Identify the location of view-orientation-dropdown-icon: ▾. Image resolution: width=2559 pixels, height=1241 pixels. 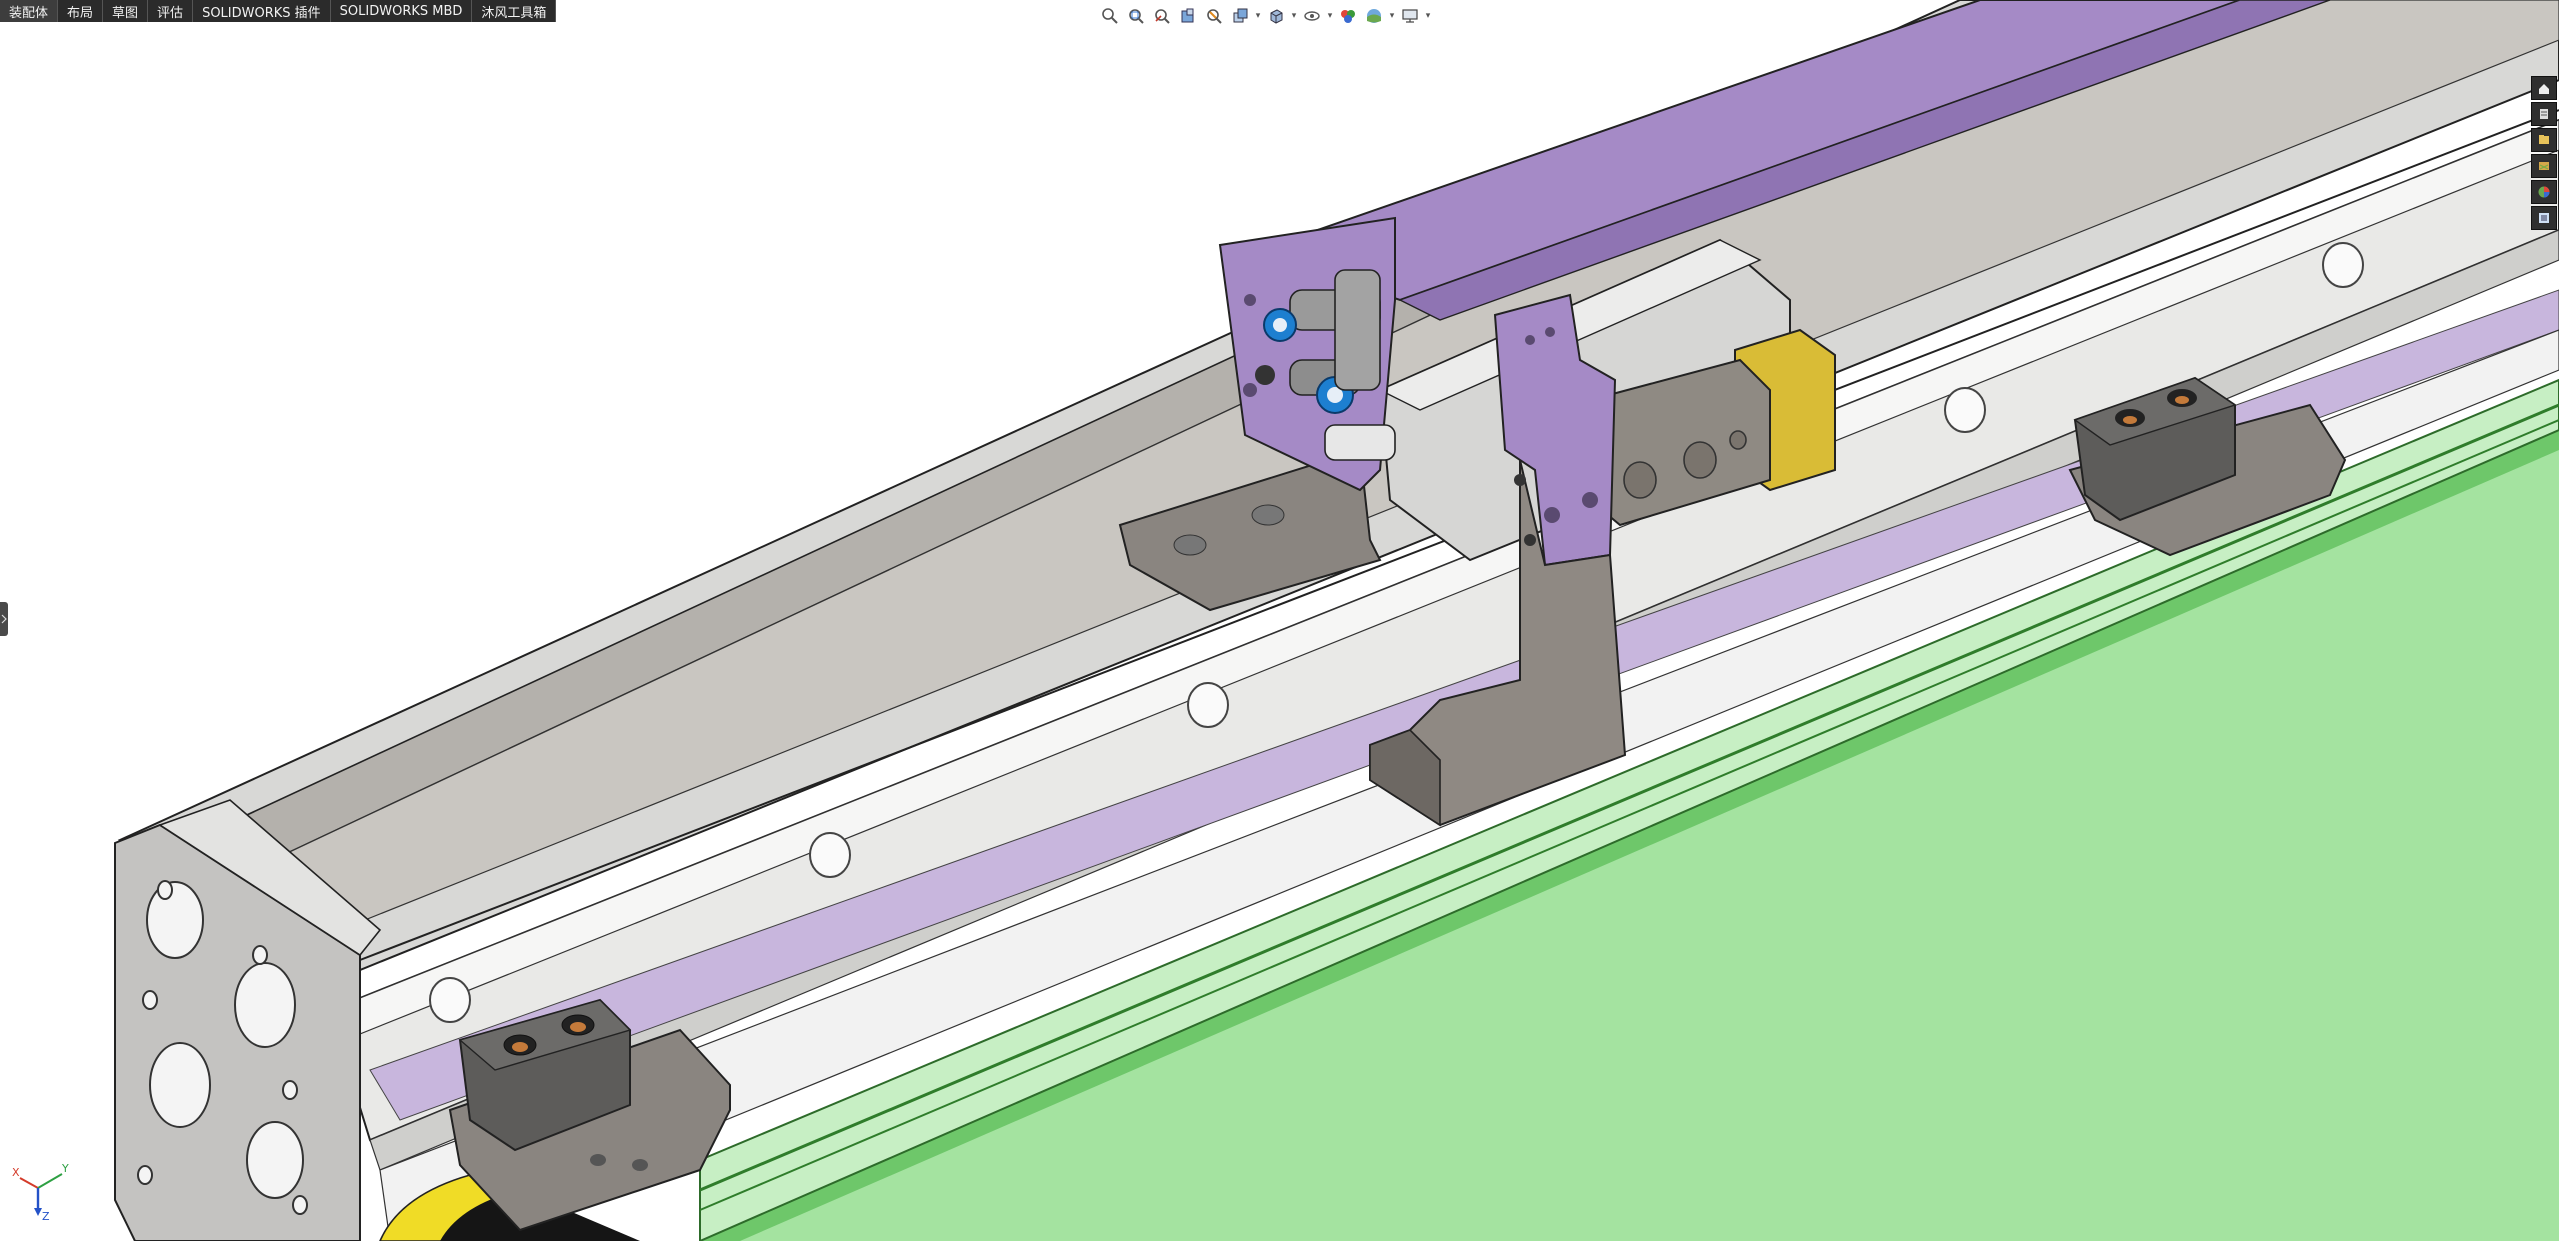
(1258, 16).